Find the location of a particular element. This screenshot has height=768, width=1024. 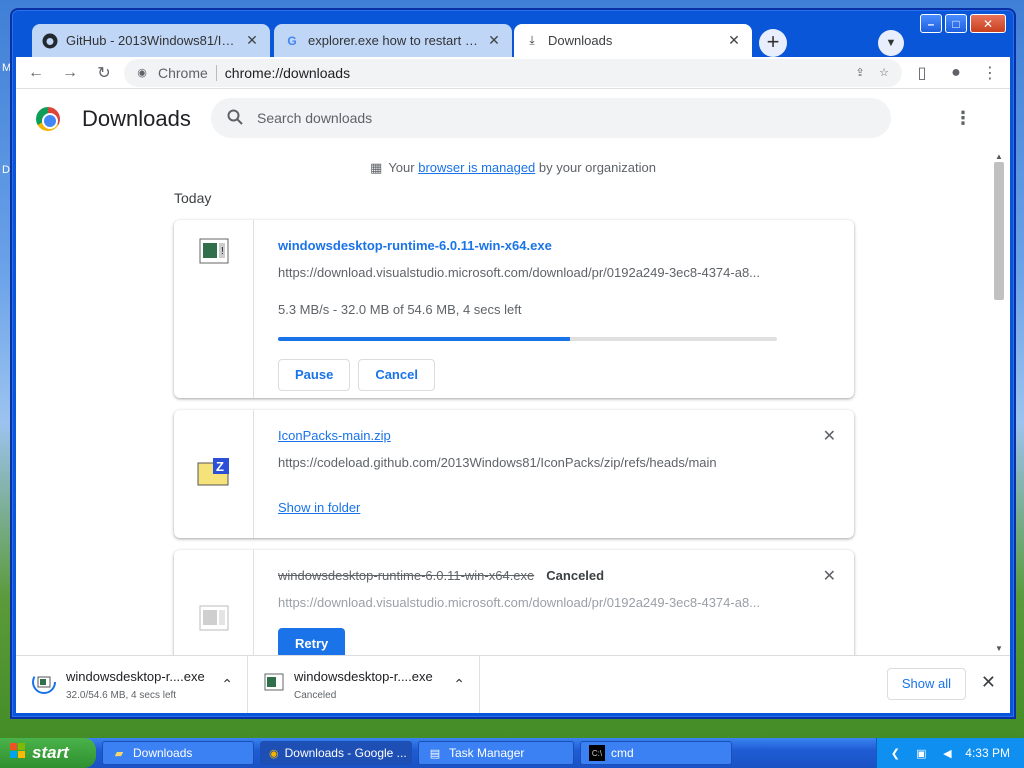

retry-button: Retry is located at coordinates (312, 641).